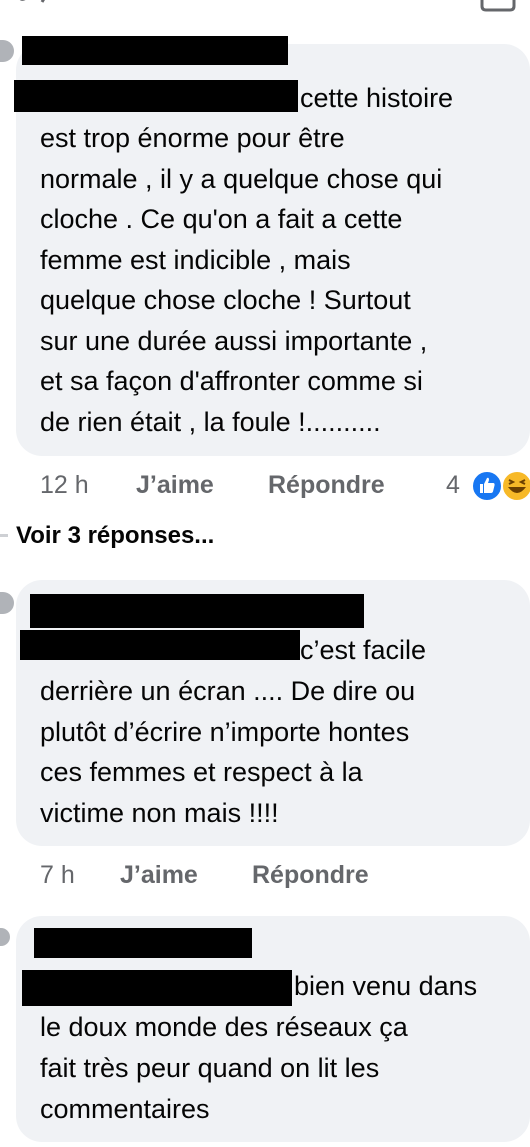  I want to click on timestamp: 12 h, so click(64, 485).